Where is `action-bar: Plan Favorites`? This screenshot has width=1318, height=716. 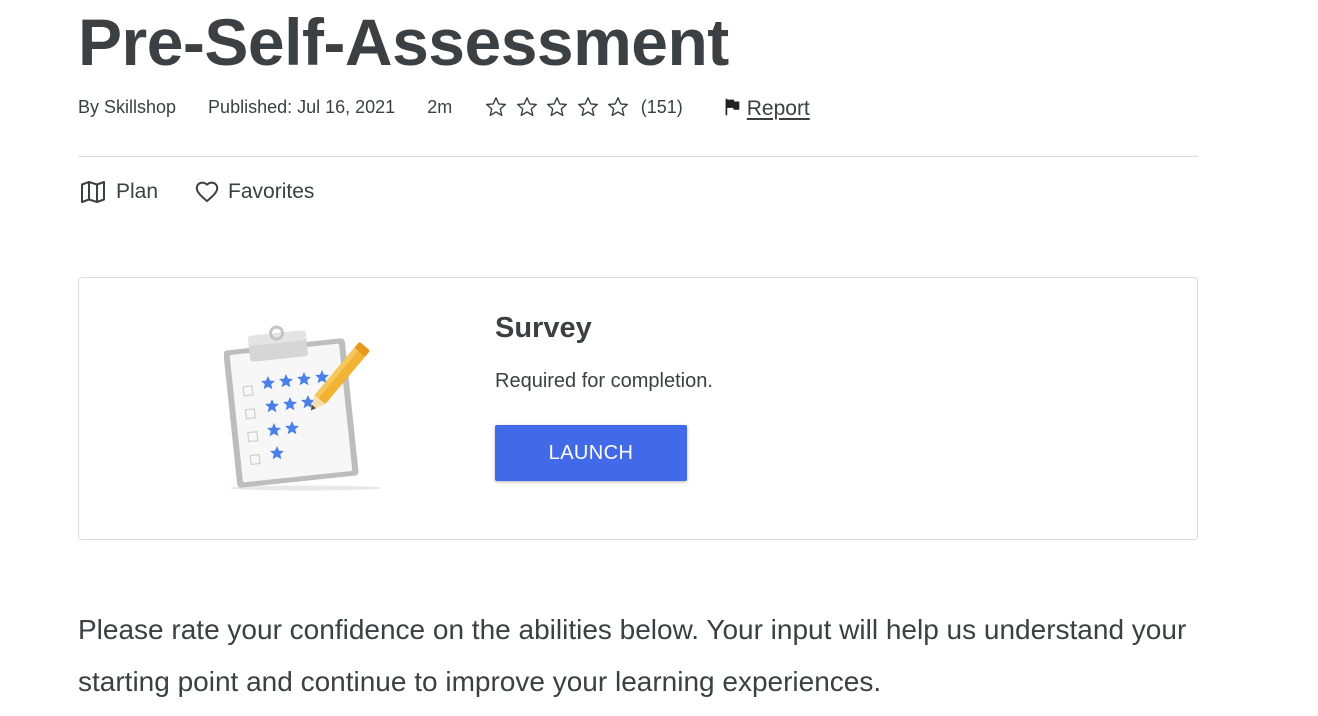 action-bar: Plan Favorites is located at coordinates (214, 192).